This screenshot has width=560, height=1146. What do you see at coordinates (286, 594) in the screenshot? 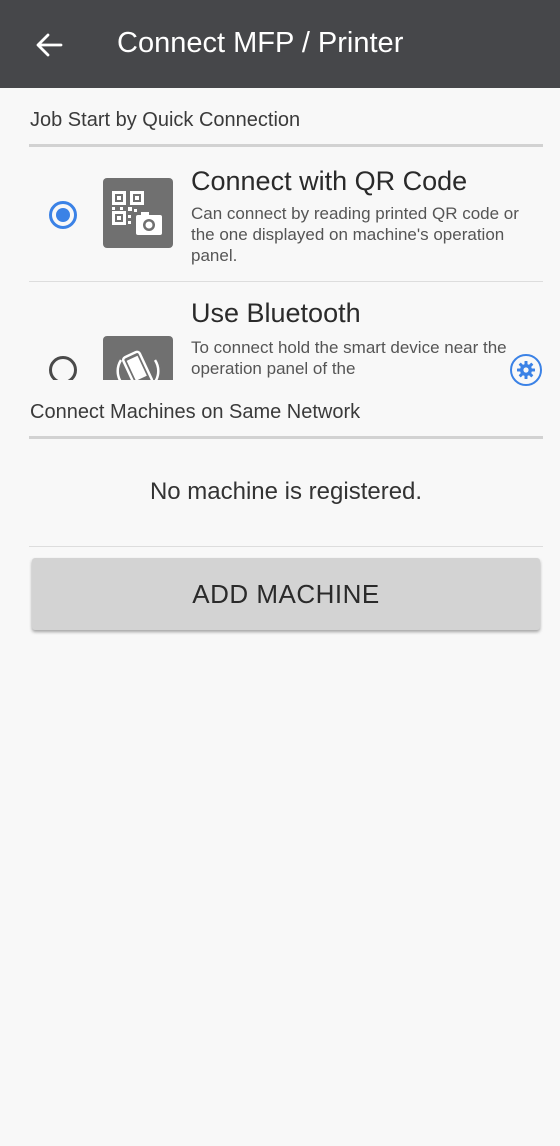
I see `add-machine-button: ADD MACHINE` at bounding box center [286, 594].